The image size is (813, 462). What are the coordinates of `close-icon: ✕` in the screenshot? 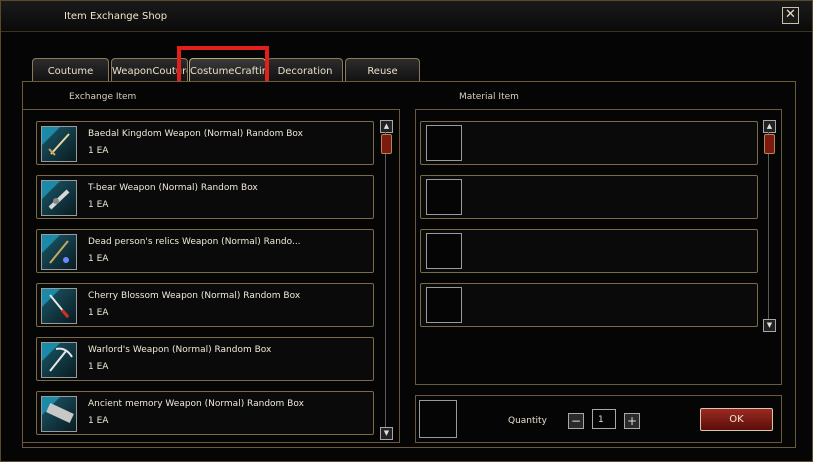 It's located at (790, 14).